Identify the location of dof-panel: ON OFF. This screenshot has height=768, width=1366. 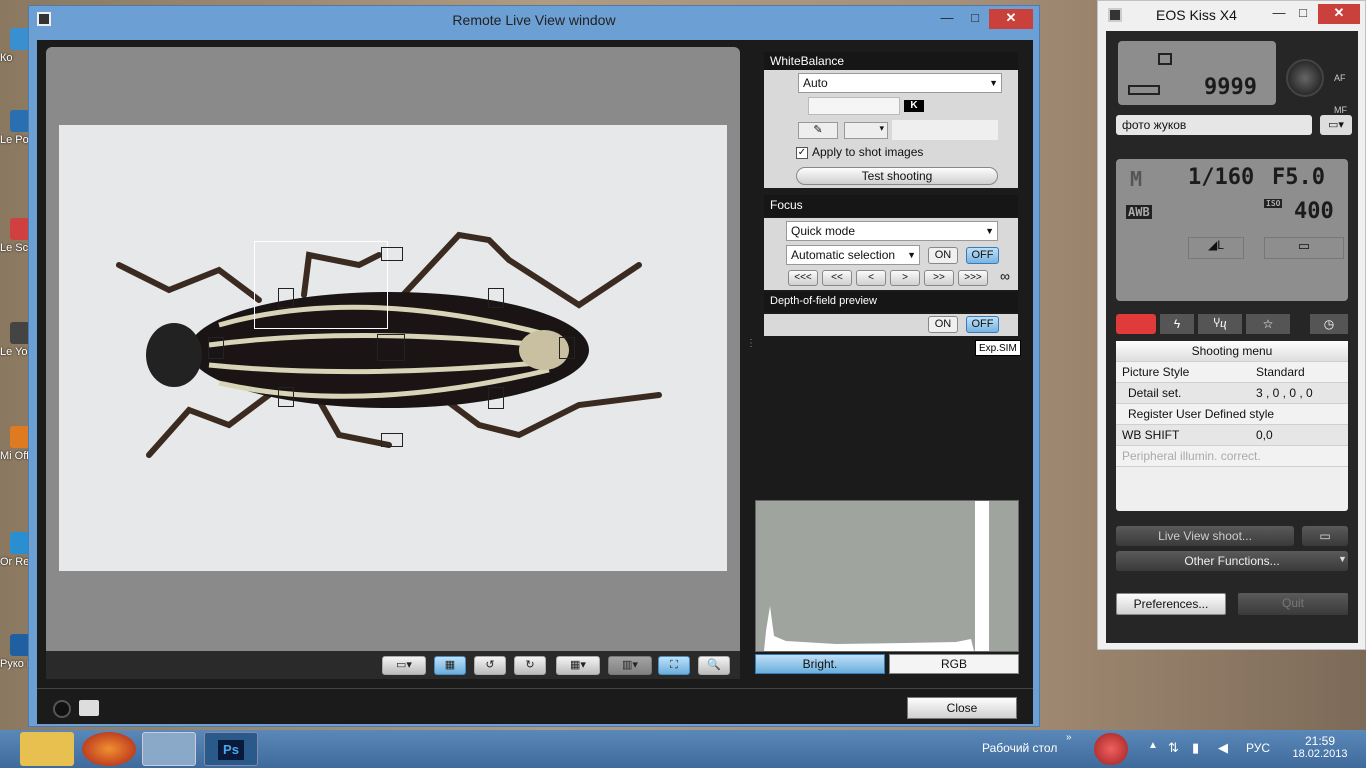
(891, 325).